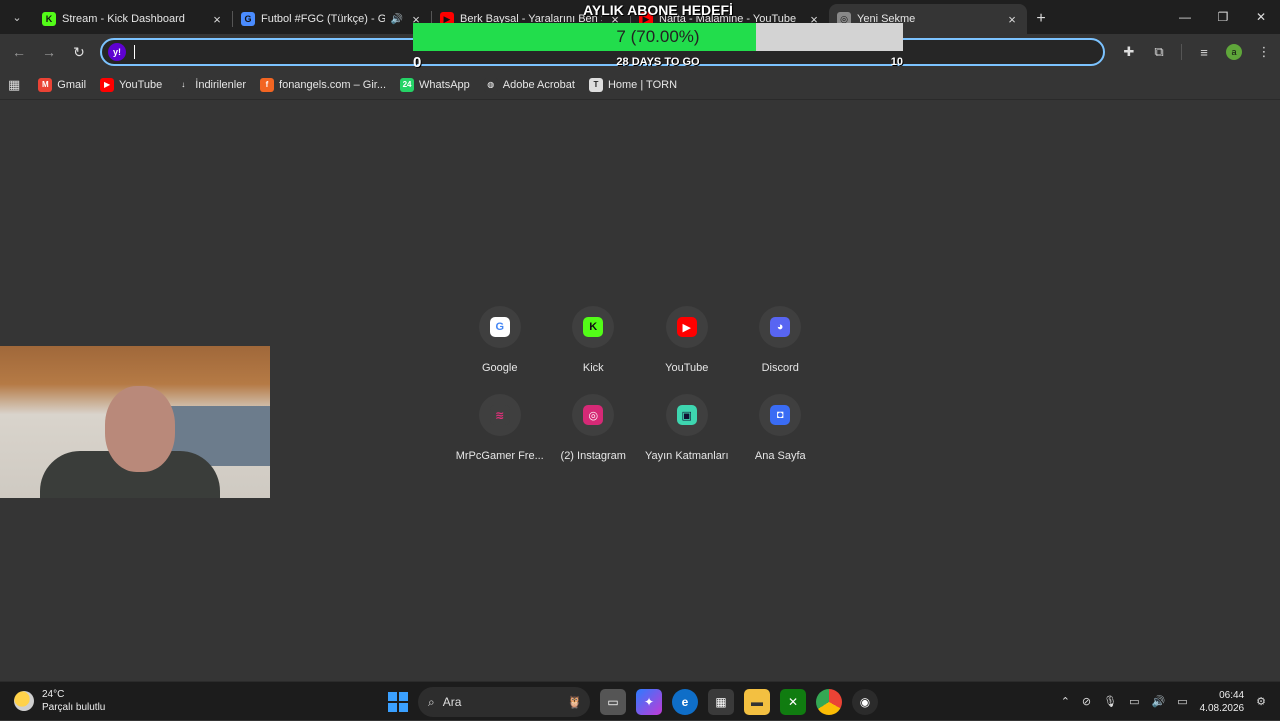  I want to click on display-icon: ▭, so click(1134, 701).